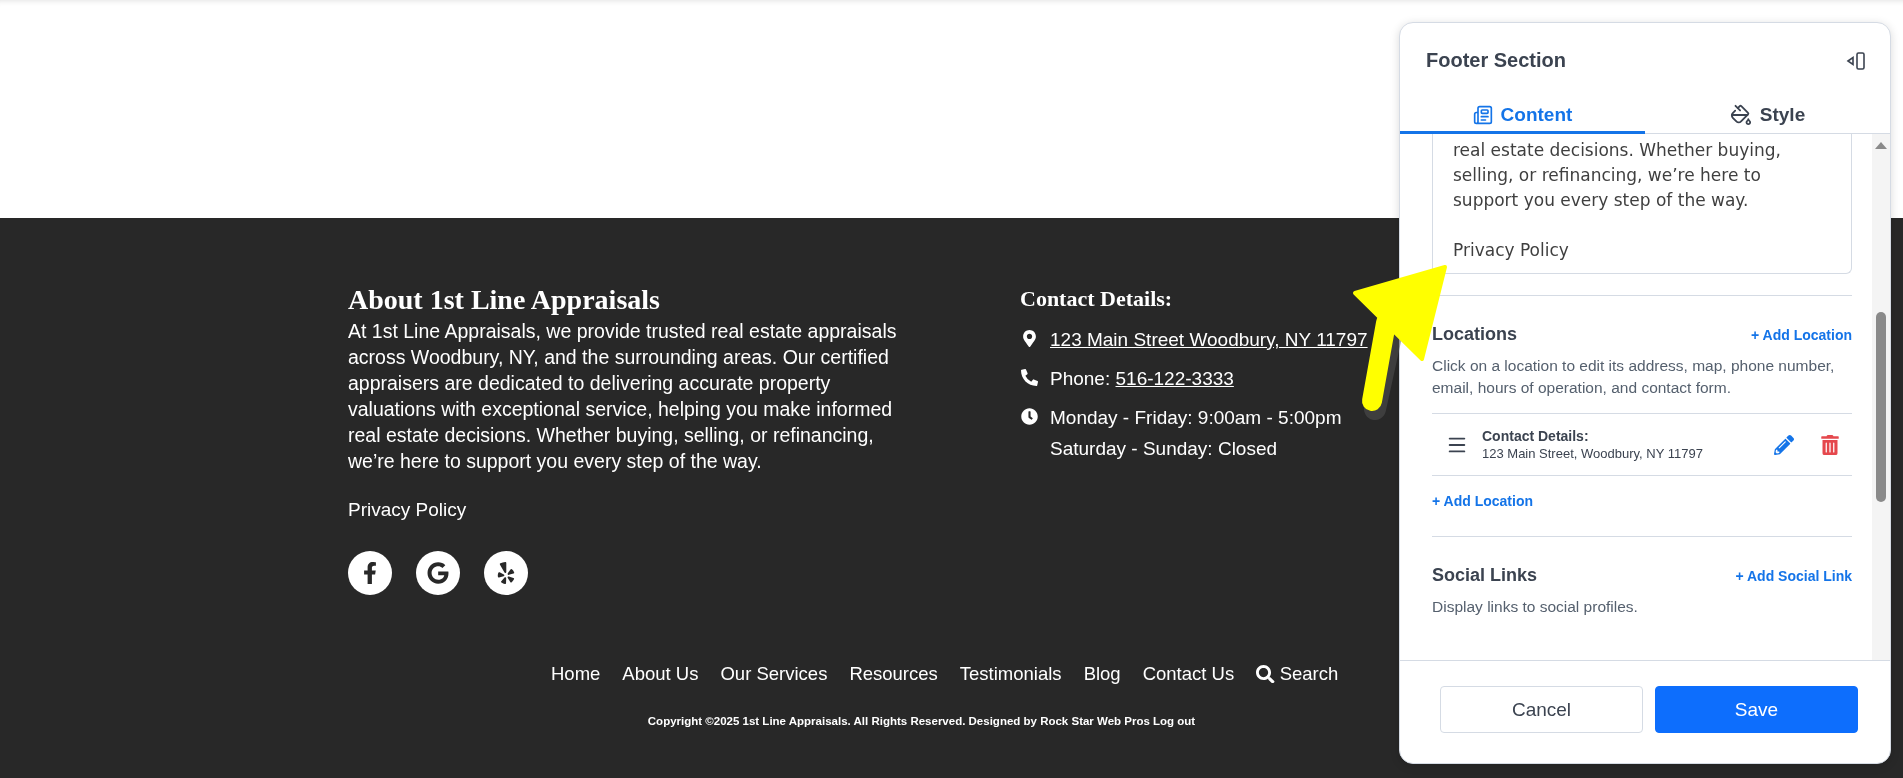  I want to click on nav-link: Our Services, so click(774, 674).